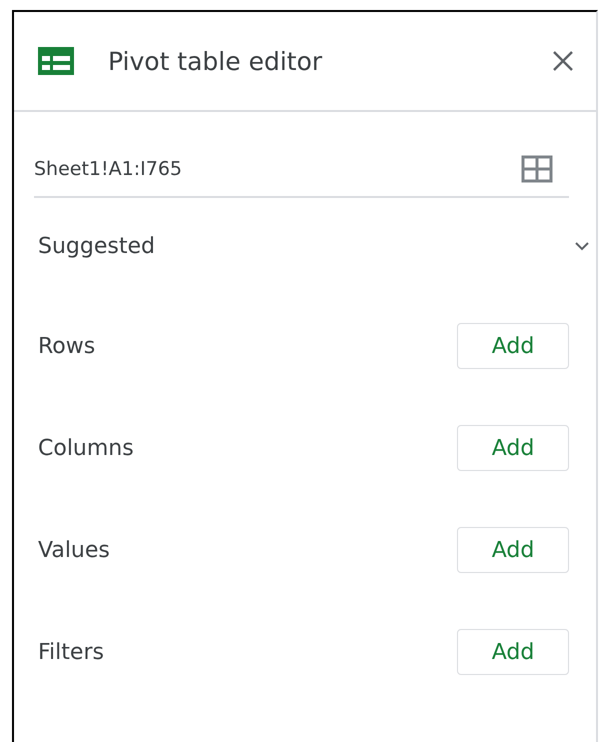 The height and width of the screenshot is (742, 608). What do you see at coordinates (56, 61) in the screenshot?
I see `spreadsheet-icon` at bounding box center [56, 61].